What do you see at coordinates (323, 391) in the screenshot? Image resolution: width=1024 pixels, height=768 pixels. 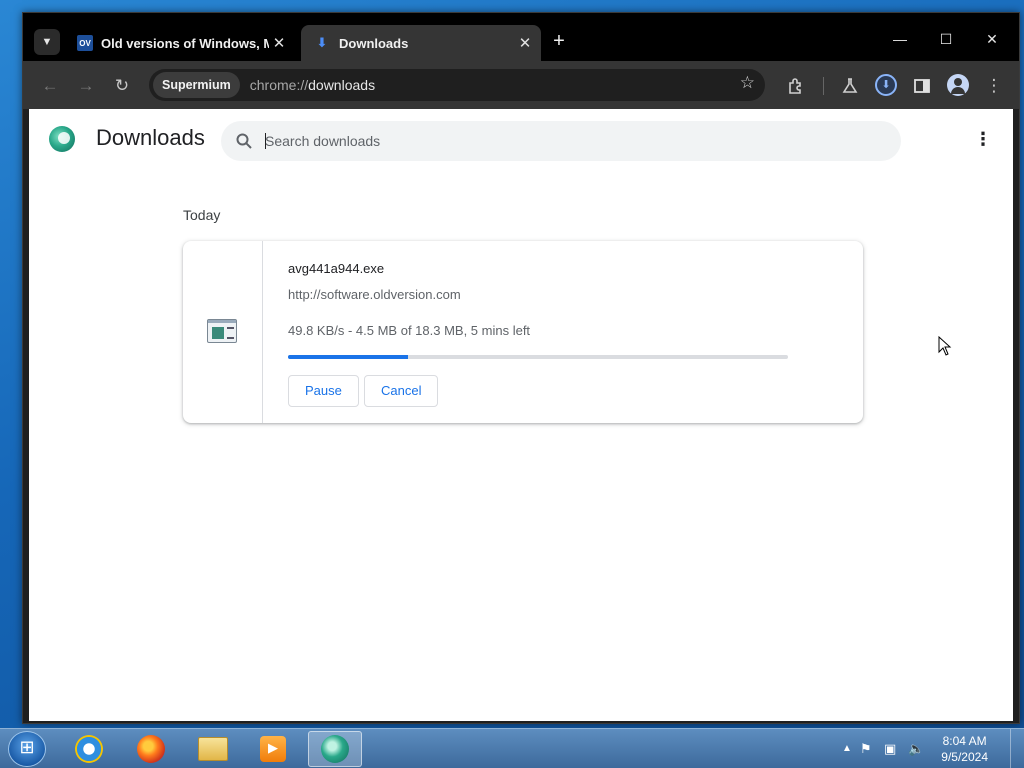 I see `pause-button: Pause` at bounding box center [323, 391].